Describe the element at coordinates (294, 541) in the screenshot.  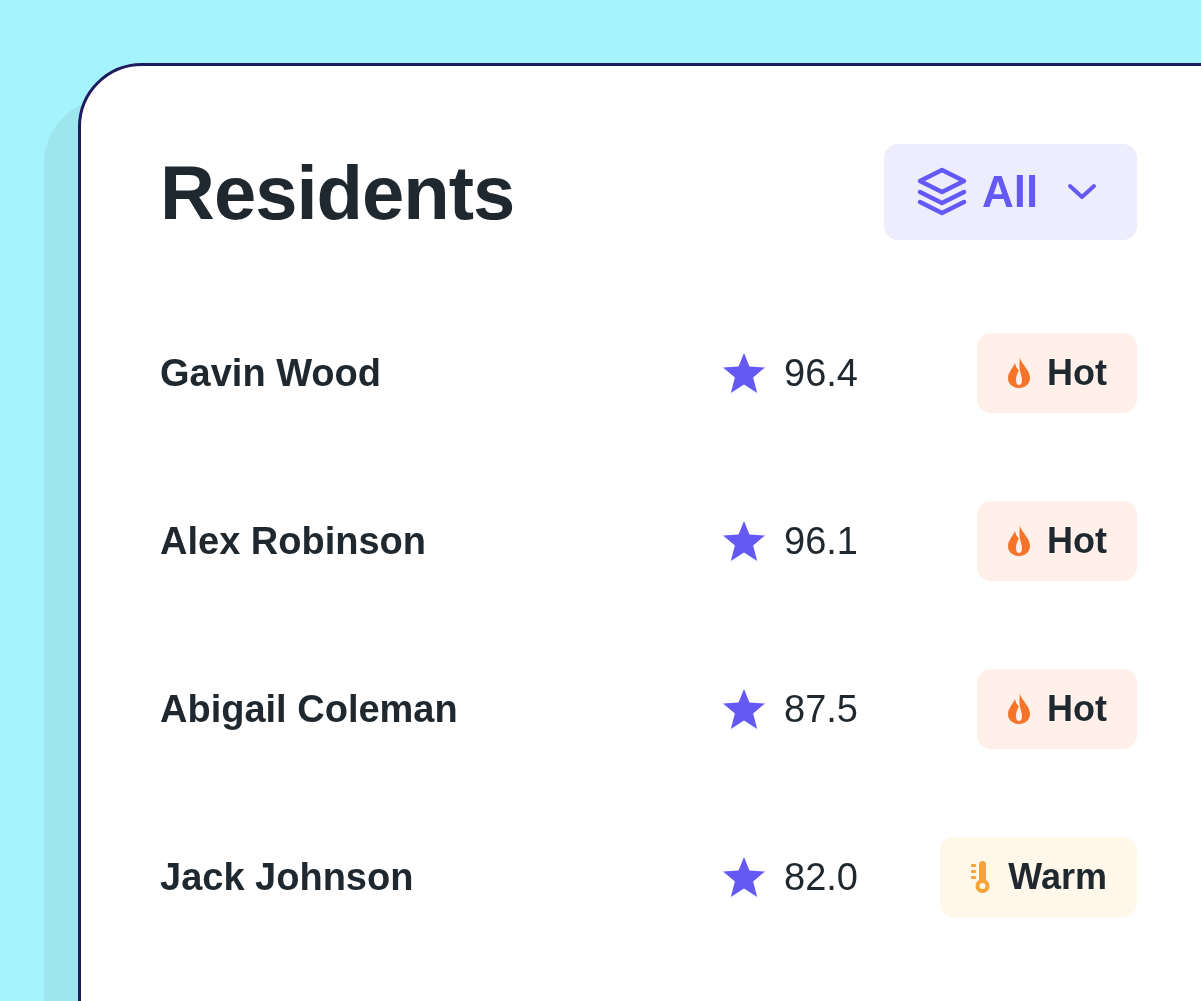
I see `resident-name: Alex Robinson` at that location.